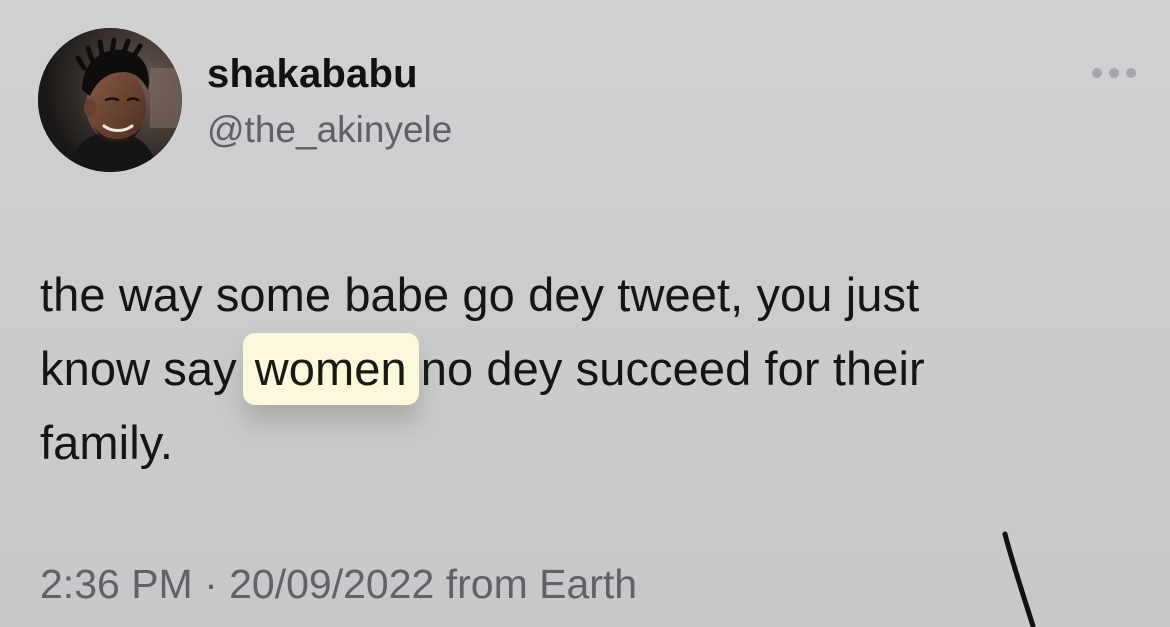 This screenshot has width=1170, height=627. I want to click on highlighted-word: women, so click(330, 369).